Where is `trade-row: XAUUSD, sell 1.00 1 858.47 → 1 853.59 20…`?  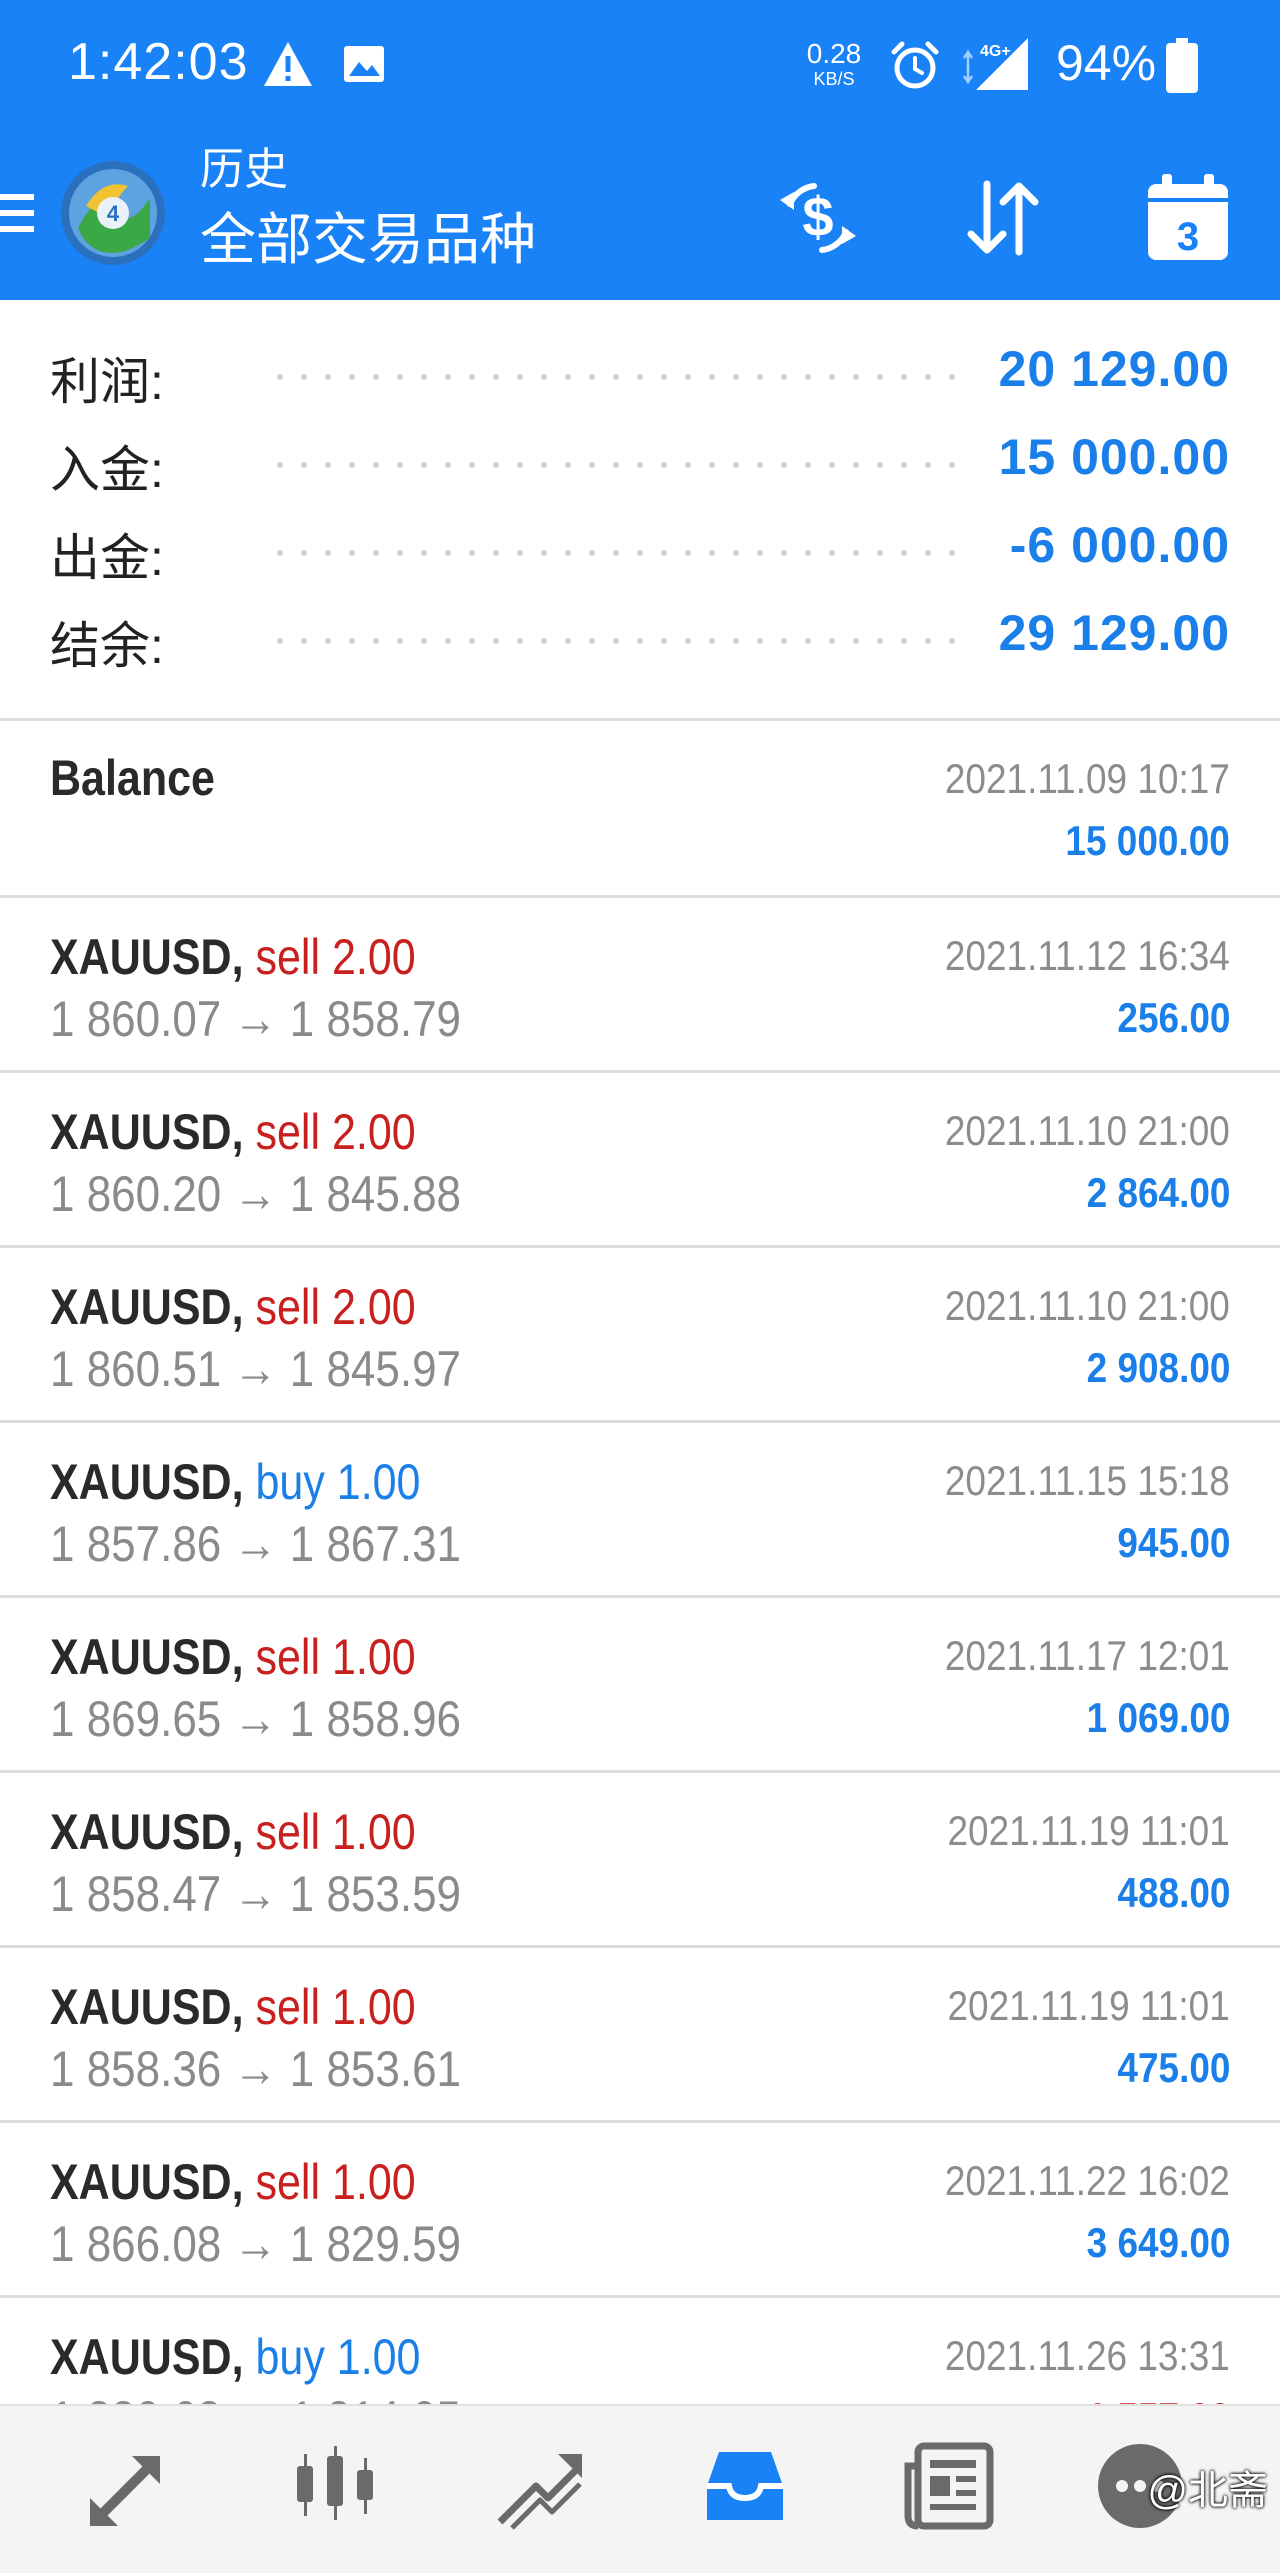
trade-row: XAUUSD, sell 1.00 1 858.47 → 1 853.59 20… is located at coordinates (640, 1860).